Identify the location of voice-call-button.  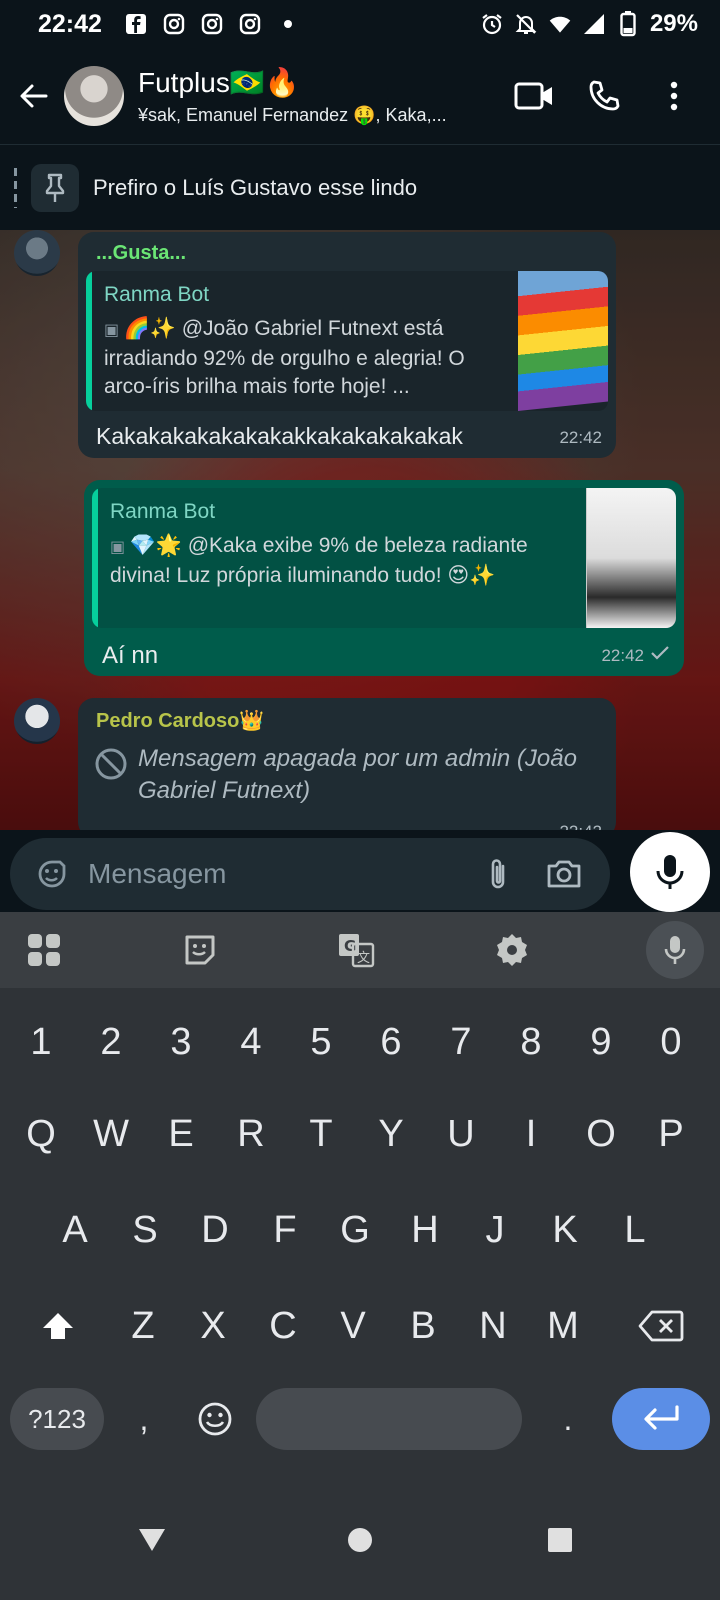
(604, 96).